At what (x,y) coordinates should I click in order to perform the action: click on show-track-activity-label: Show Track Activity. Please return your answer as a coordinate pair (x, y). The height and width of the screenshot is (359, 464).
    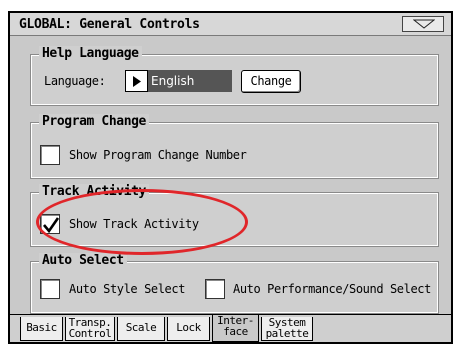
    Looking at the image, I should click on (134, 224).